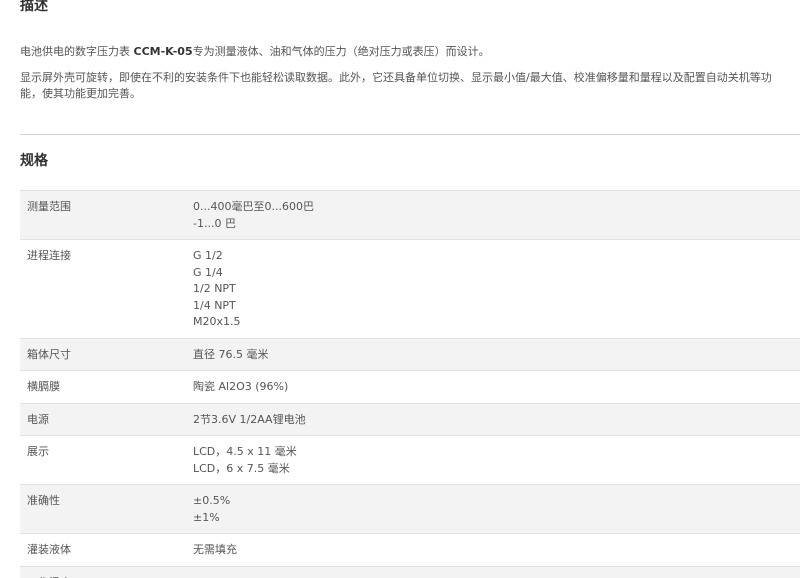  I want to click on spec-value-cell: 陶瓷 Al2O3 (96%), so click(496, 386).